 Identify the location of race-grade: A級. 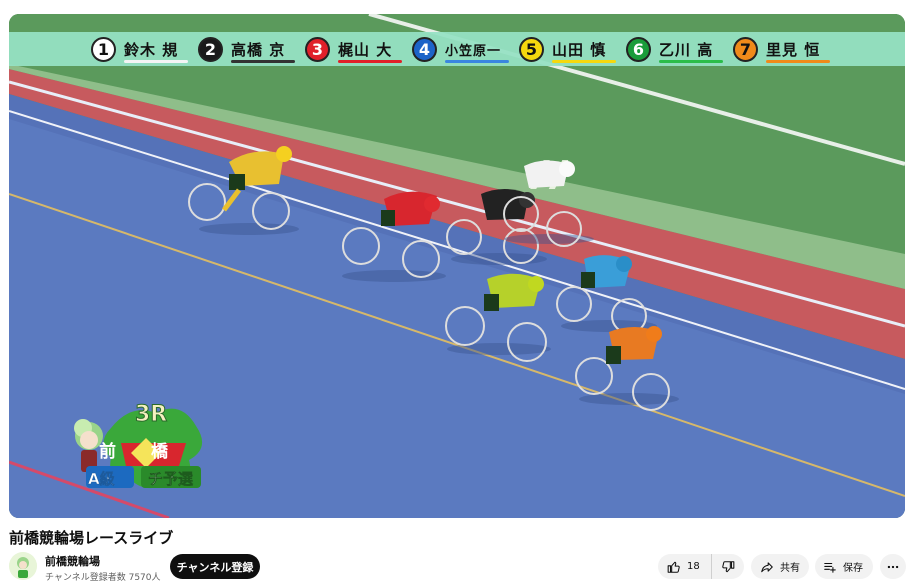
(101, 479).